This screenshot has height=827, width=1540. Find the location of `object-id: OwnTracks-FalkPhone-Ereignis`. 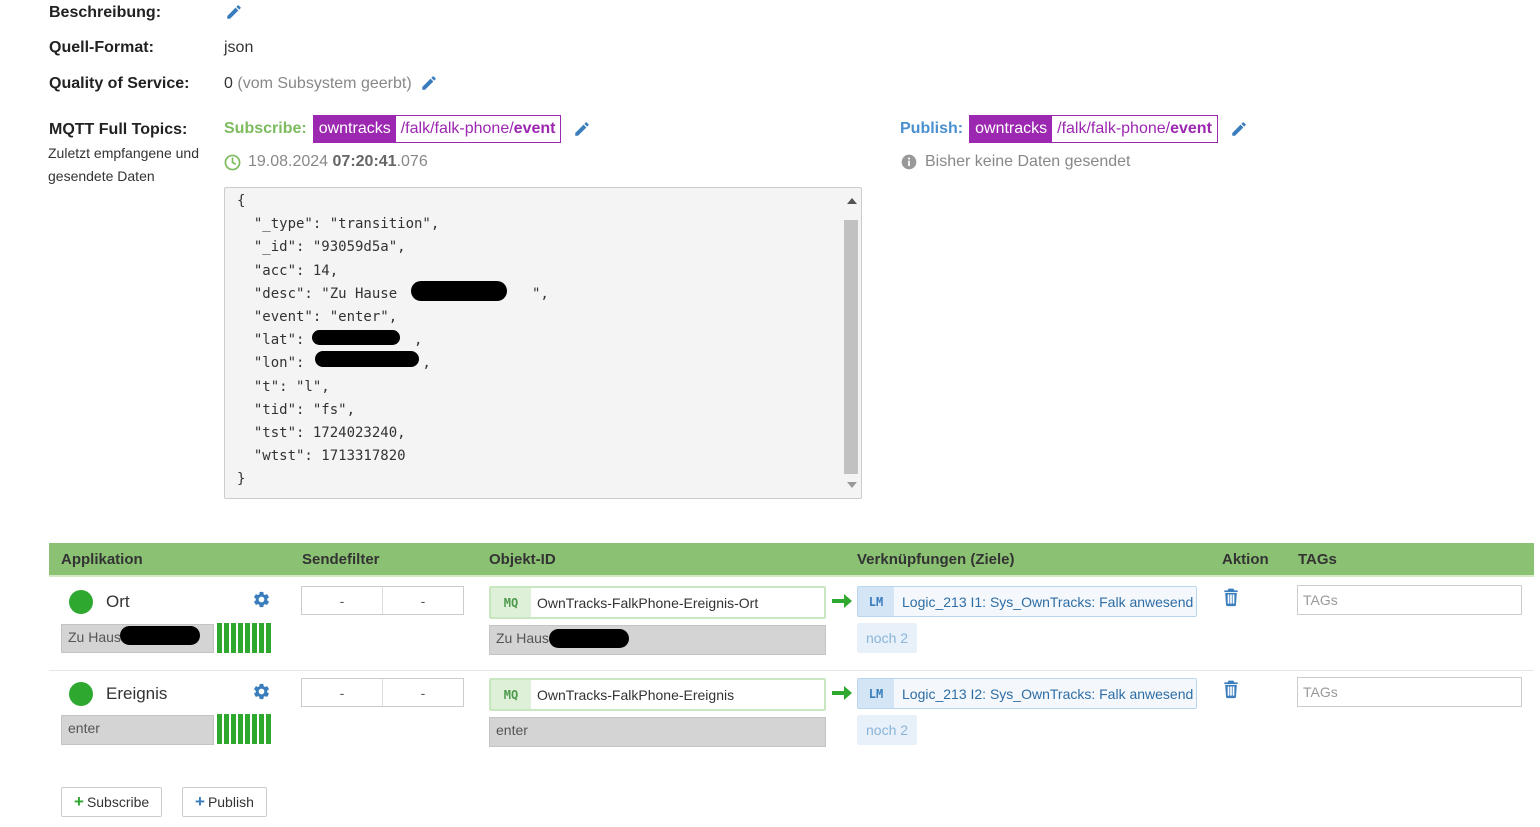

object-id: OwnTracks-FalkPhone-Ereignis is located at coordinates (636, 694).